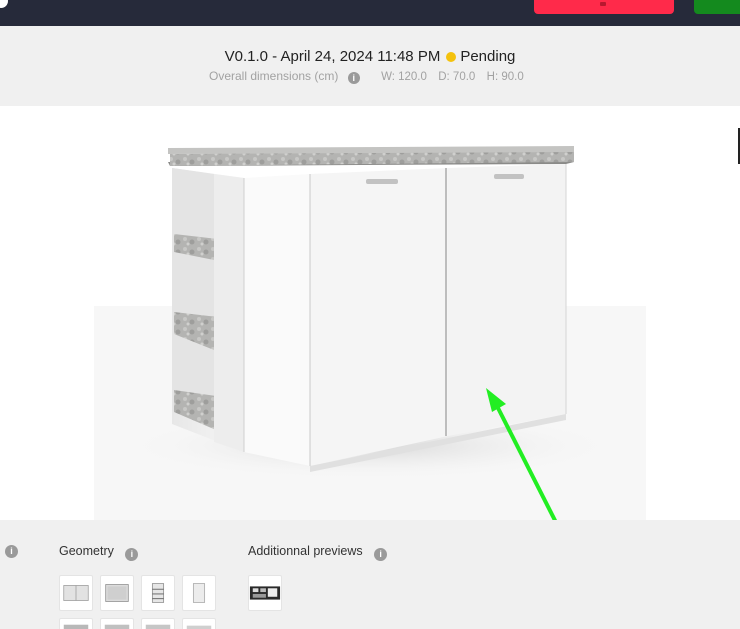 This screenshot has height=629, width=740. I want to click on reject-button, so click(604, 7).